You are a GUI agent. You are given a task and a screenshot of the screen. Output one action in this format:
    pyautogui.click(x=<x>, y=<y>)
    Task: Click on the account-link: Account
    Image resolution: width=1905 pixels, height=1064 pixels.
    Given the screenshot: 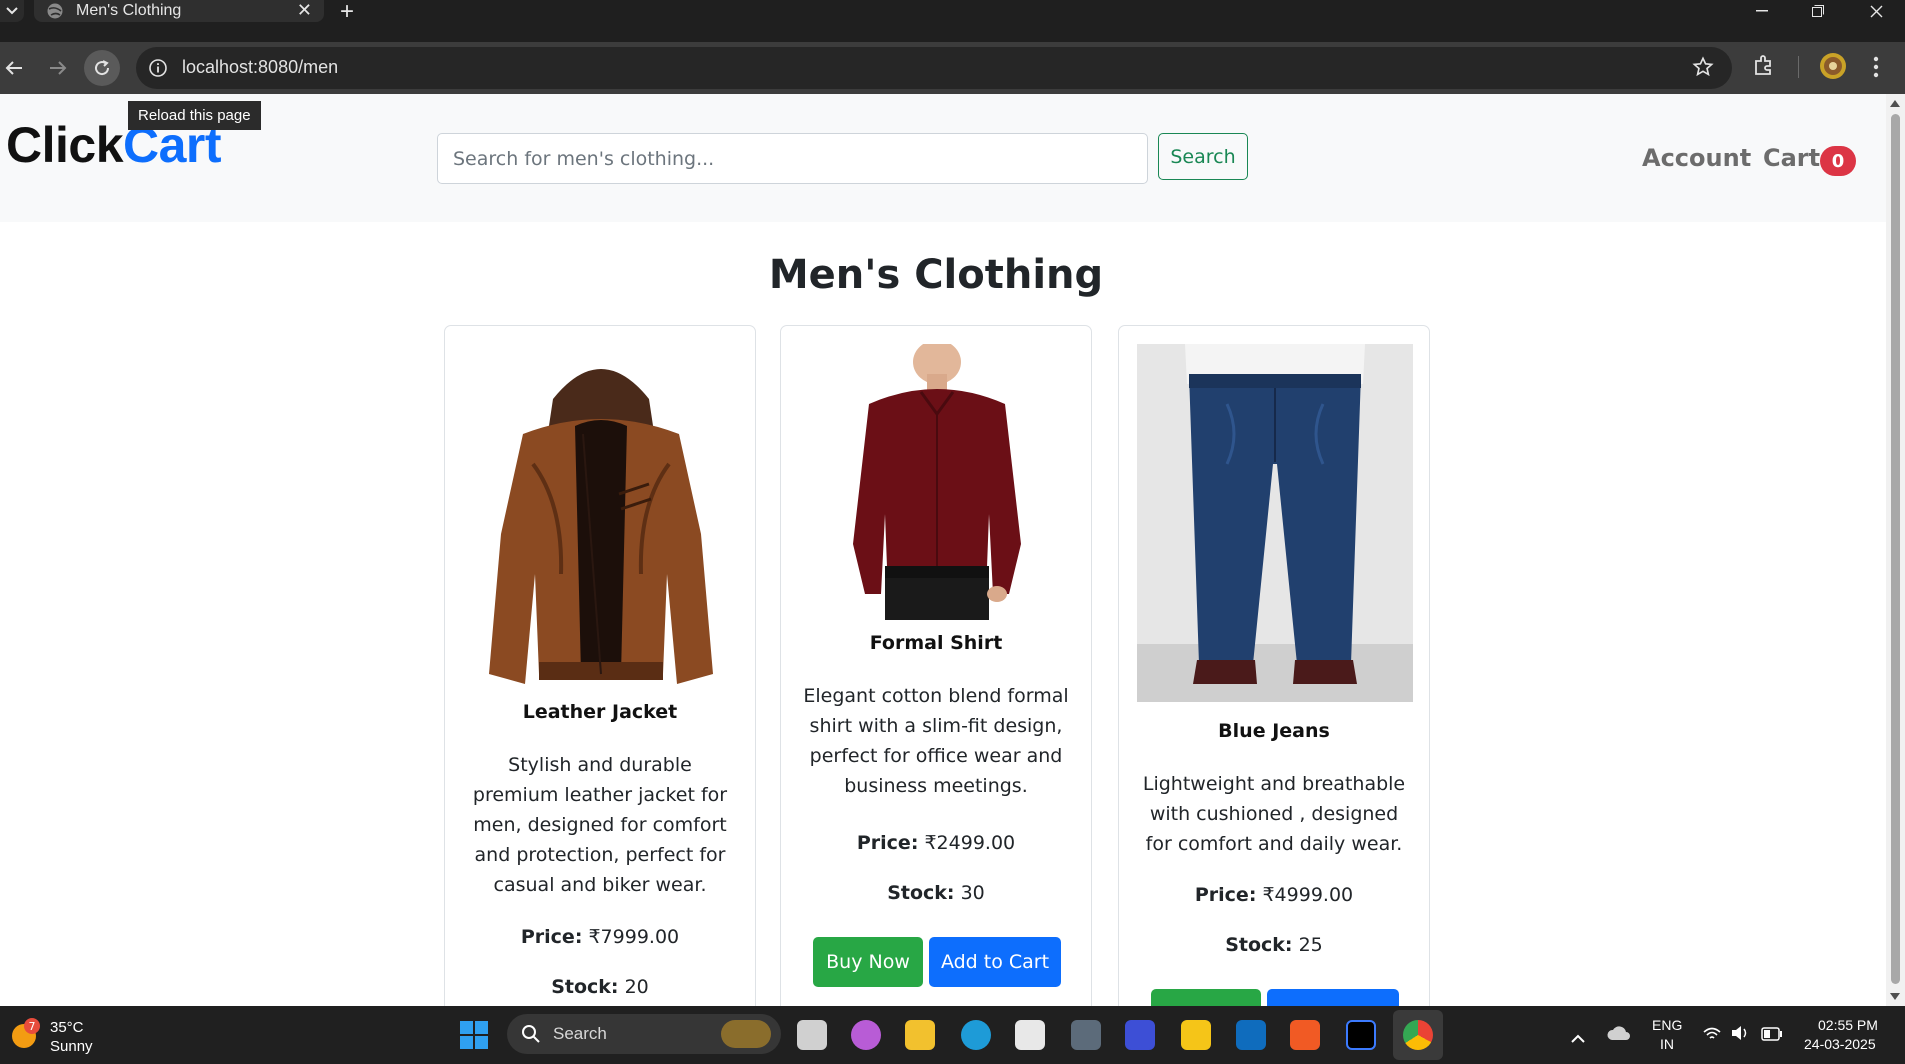 What is the action you would take?
    pyautogui.click(x=1696, y=158)
    